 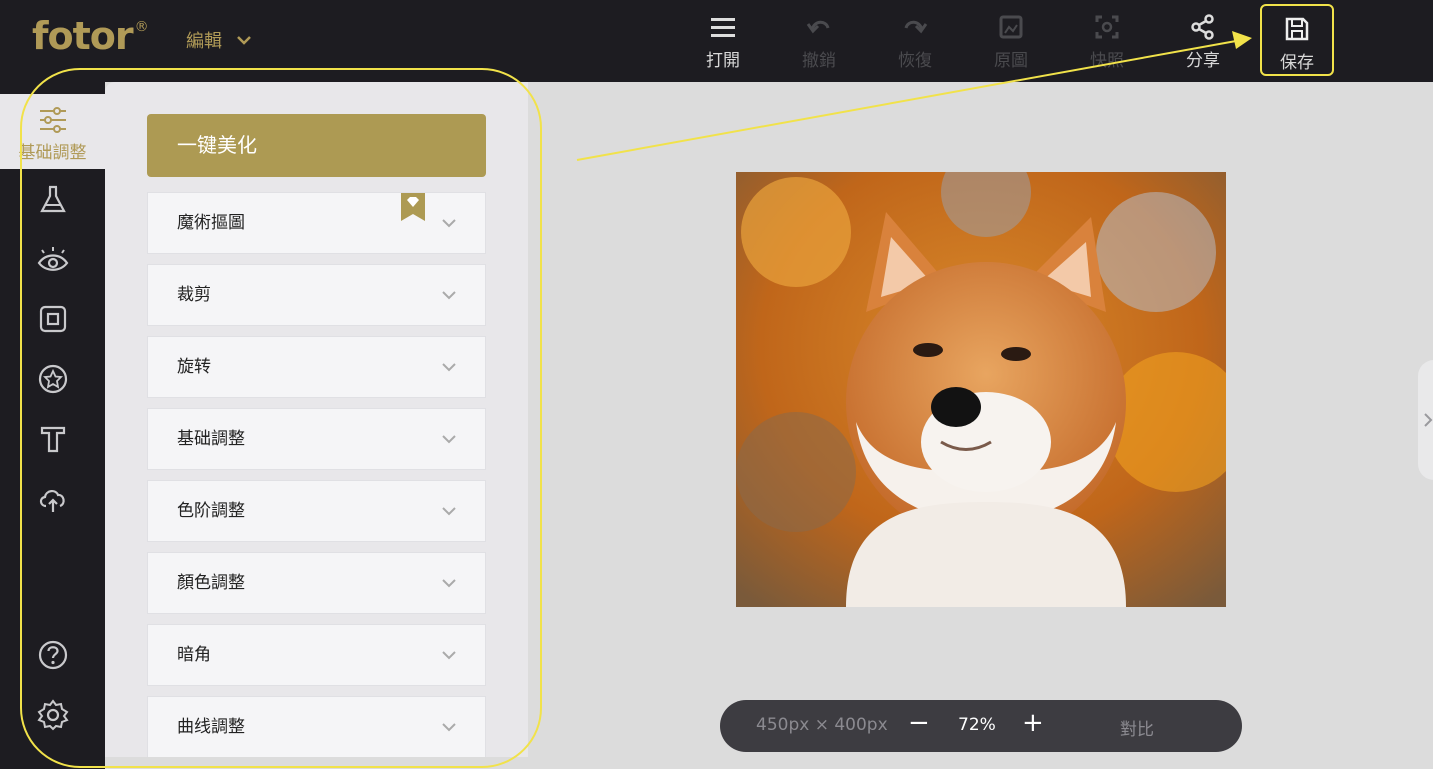 What do you see at coordinates (316, 295) in the screenshot?
I see `panel-item: 裁剪` at bounding box center [316, 295].